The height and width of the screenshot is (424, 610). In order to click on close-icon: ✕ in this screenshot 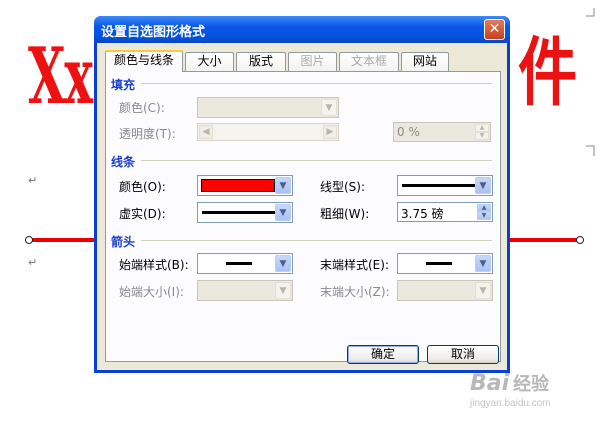, I will do `click(494, 29)`.